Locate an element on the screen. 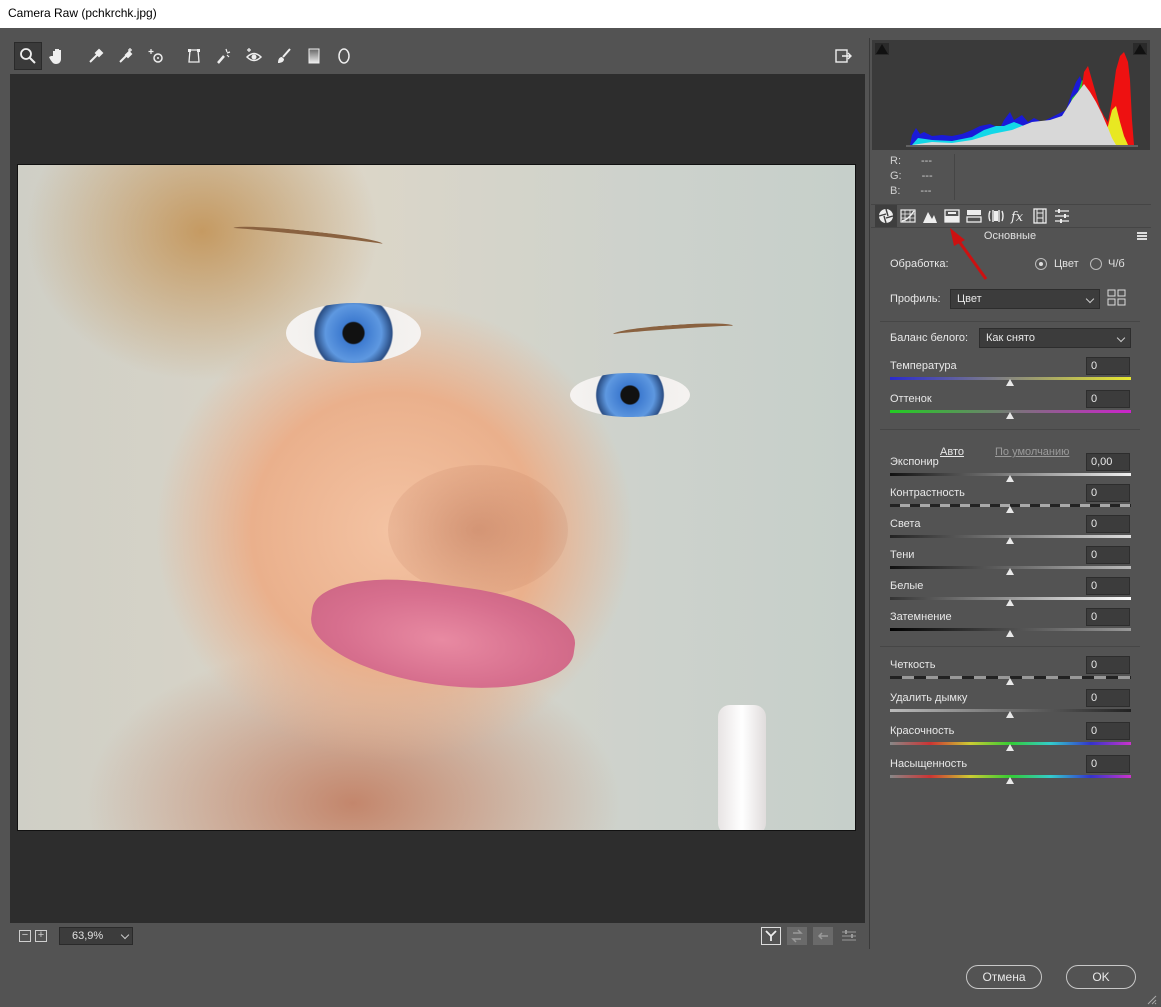 Image resolution: width=1161 pixels, height=1007 pixels. b-value: --- is located at coordinates (926, 191).